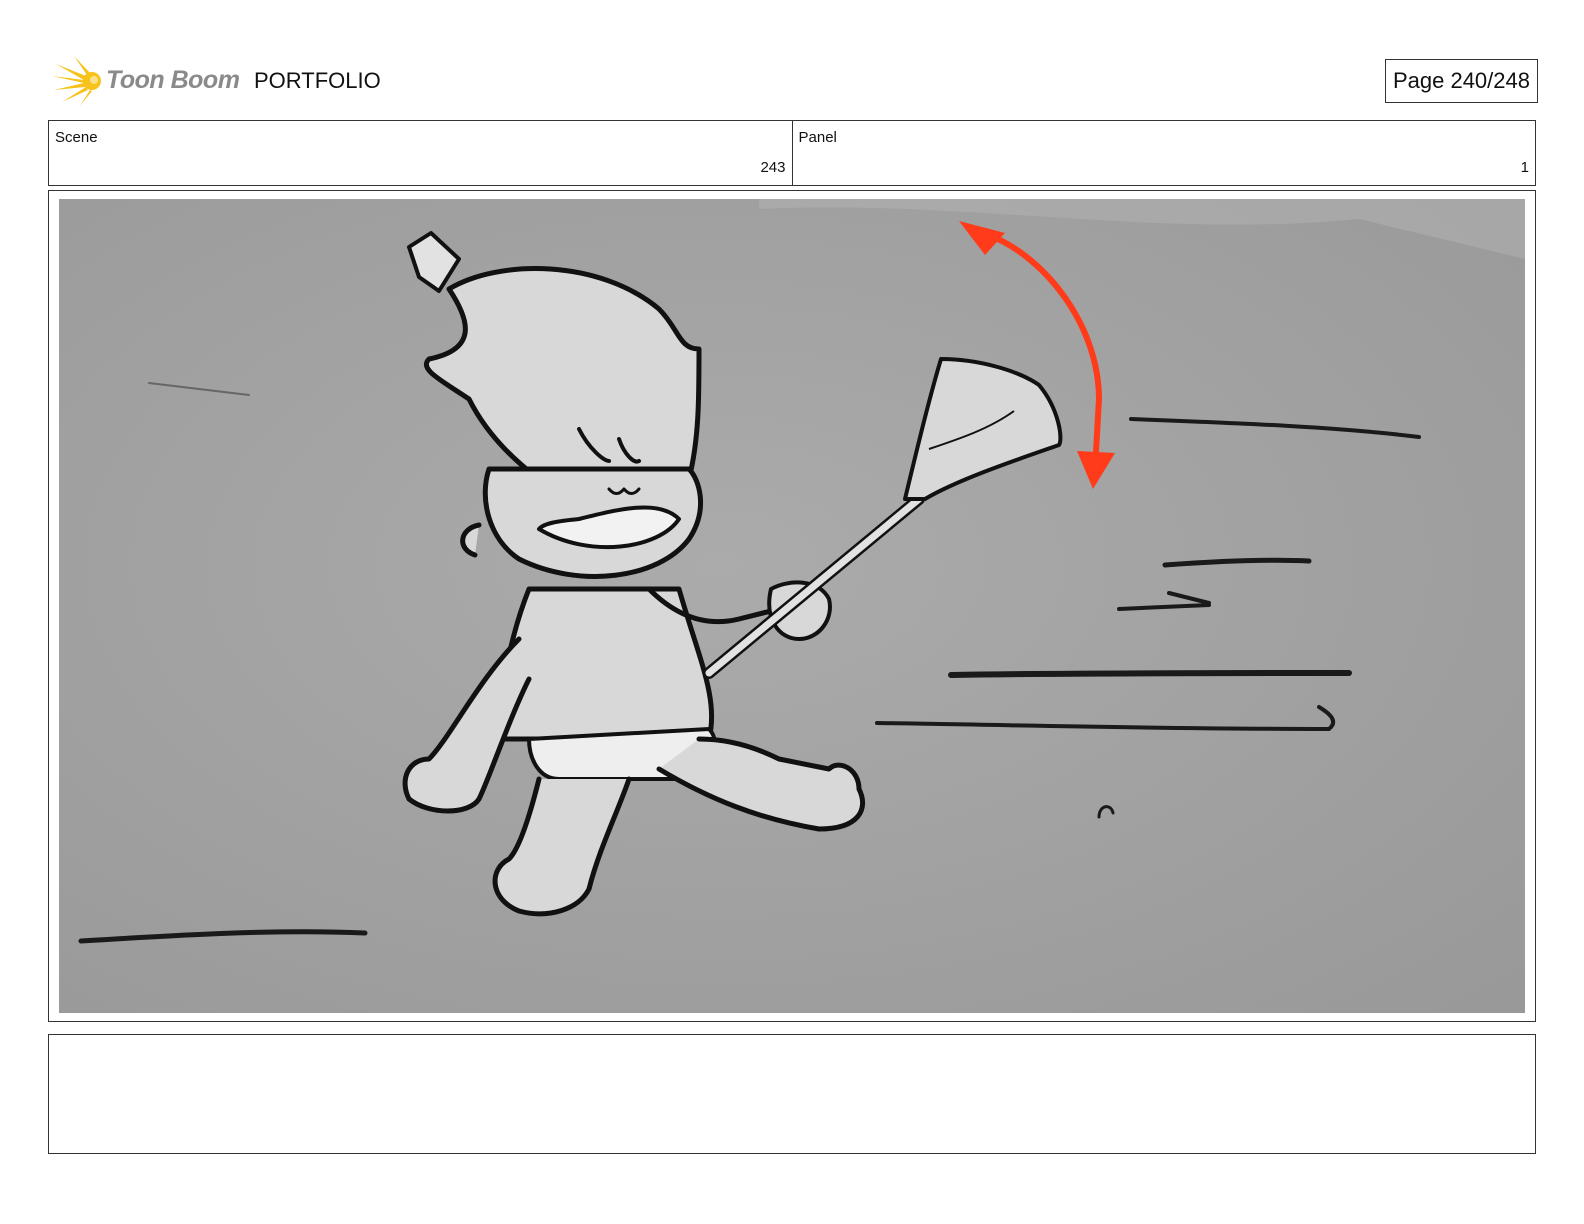  Describe the element at coordinates (1461, 81) in the screenshot. I see `page-indicator: Page 240/248` at that location.